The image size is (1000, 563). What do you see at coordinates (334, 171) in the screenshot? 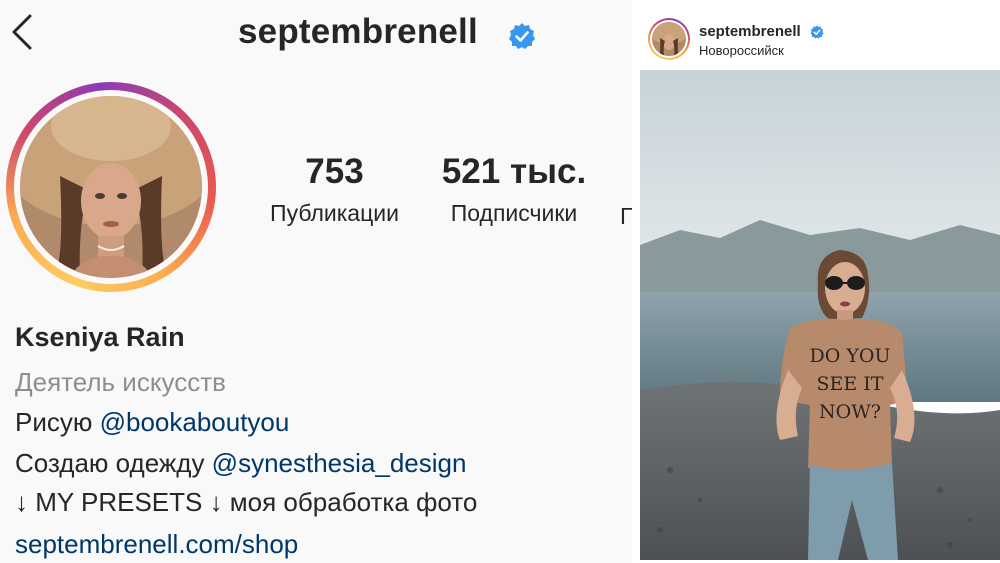
I see `stat-posts-count: 753` at bounding box center [334, 171].